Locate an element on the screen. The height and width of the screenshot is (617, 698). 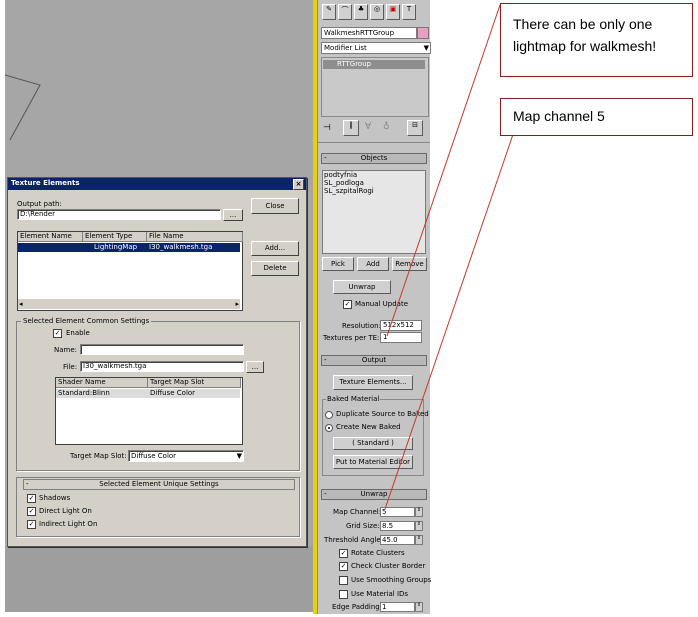
callout-line-lightmap is located at coordinates (443, 170).